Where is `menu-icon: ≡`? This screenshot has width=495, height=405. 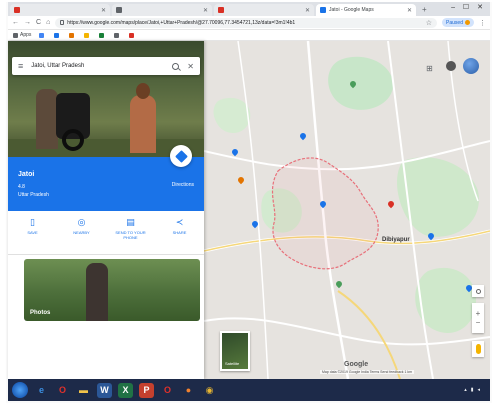
menu-icon: ≡ is located at coordinates (20, 66).